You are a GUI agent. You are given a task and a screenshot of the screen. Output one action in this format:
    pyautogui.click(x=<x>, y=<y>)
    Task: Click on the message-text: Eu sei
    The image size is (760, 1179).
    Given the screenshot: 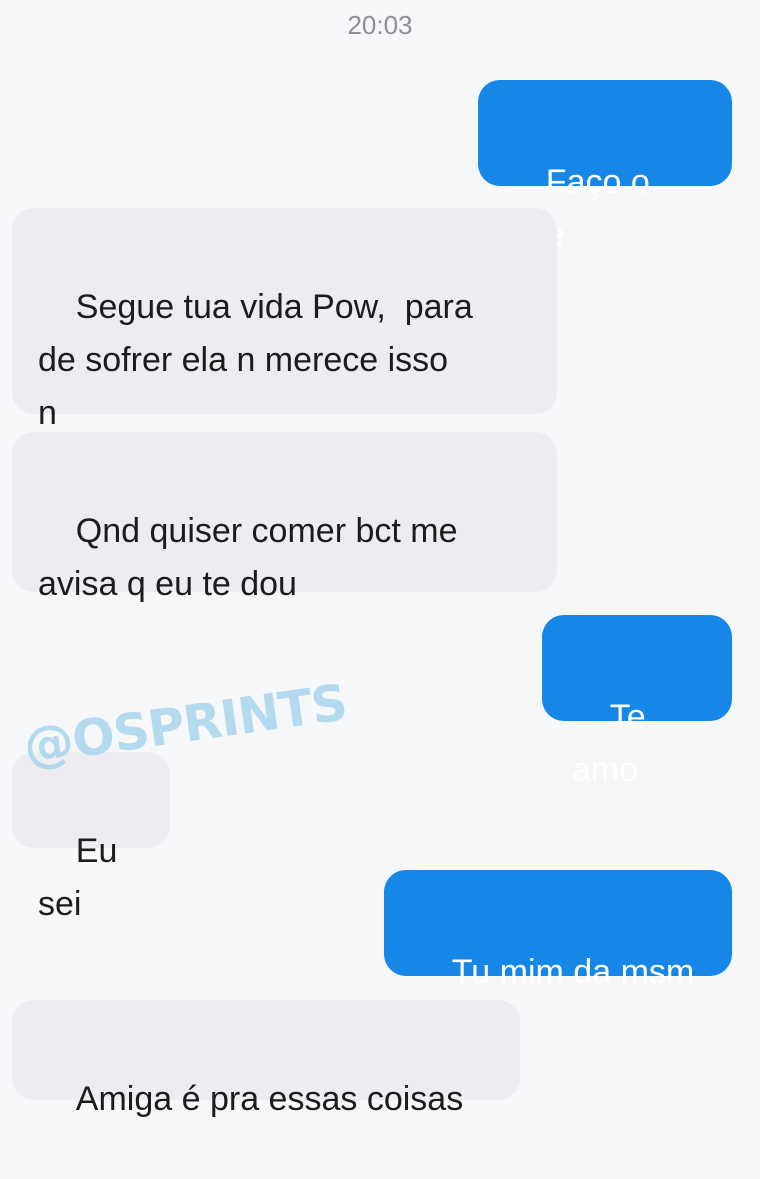 What is the action you would take?
    pyautogui.click(x=82, y=877)
    